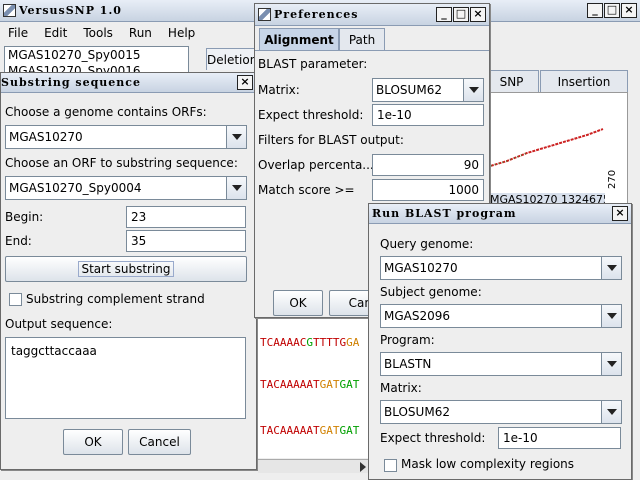 The image size is (640, 480). Describe the element at coordinates (331, 140) in the screenshot. I see `filters-label: Filters for BLAST output:` at that location.